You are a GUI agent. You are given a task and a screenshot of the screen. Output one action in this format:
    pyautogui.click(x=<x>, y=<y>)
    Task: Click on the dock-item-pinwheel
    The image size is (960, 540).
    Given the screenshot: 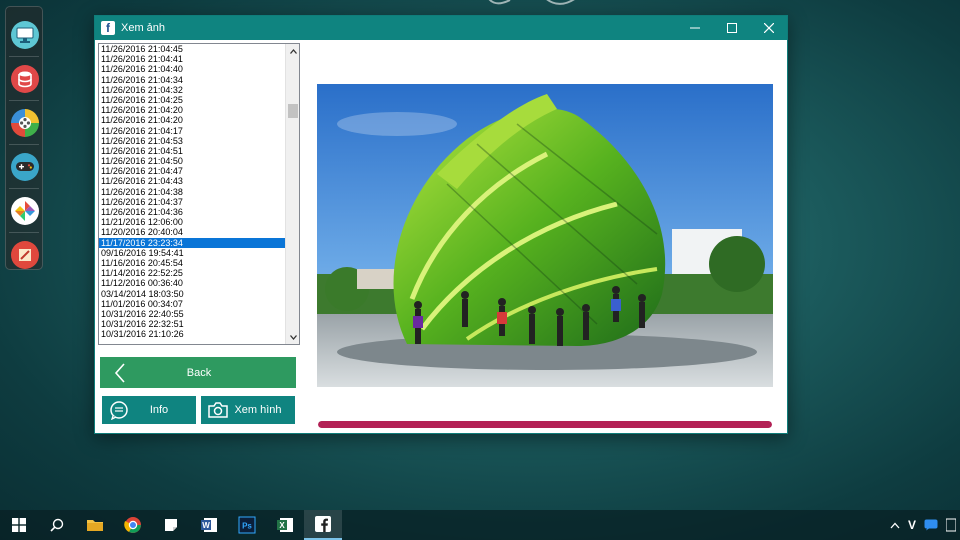 What is the action you would take?
    pyautogui.click(x=25, y=210)
    